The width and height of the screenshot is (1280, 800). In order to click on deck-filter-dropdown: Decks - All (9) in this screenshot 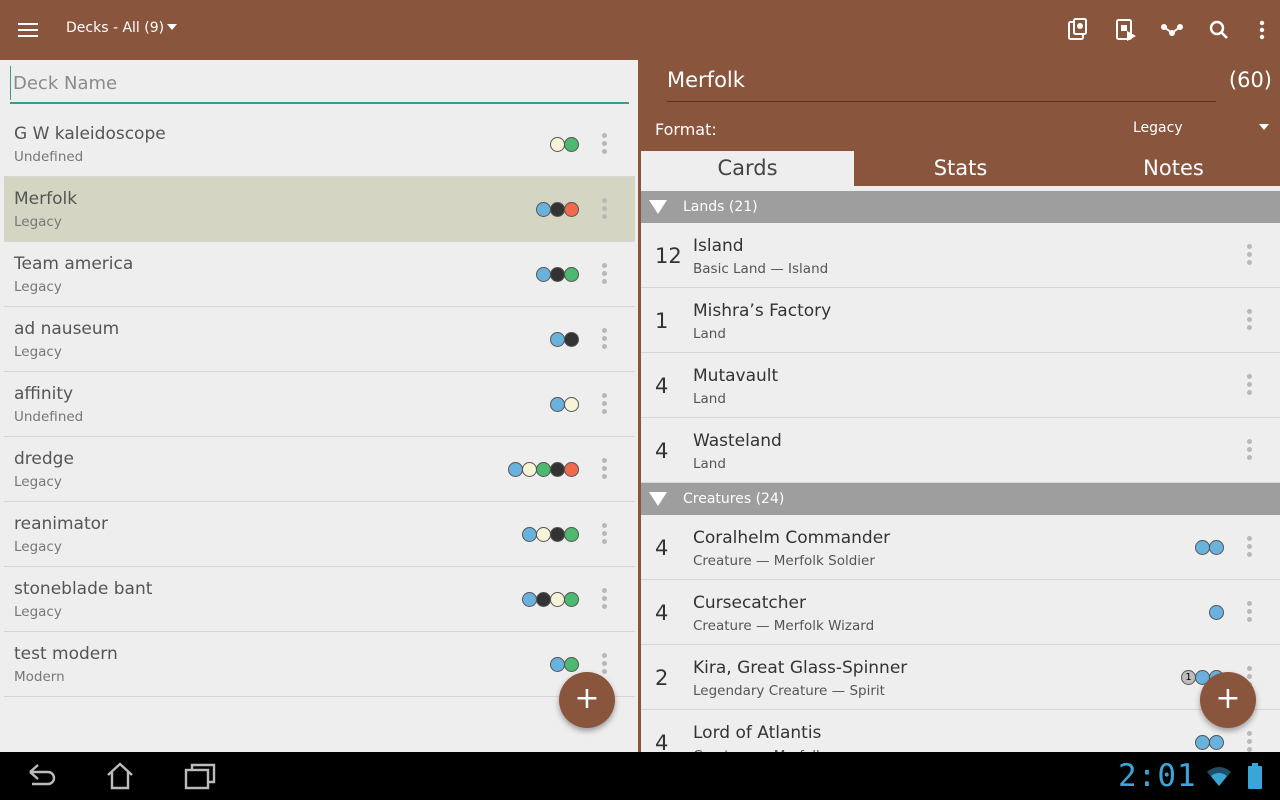, I will do `click(122, 28)`.